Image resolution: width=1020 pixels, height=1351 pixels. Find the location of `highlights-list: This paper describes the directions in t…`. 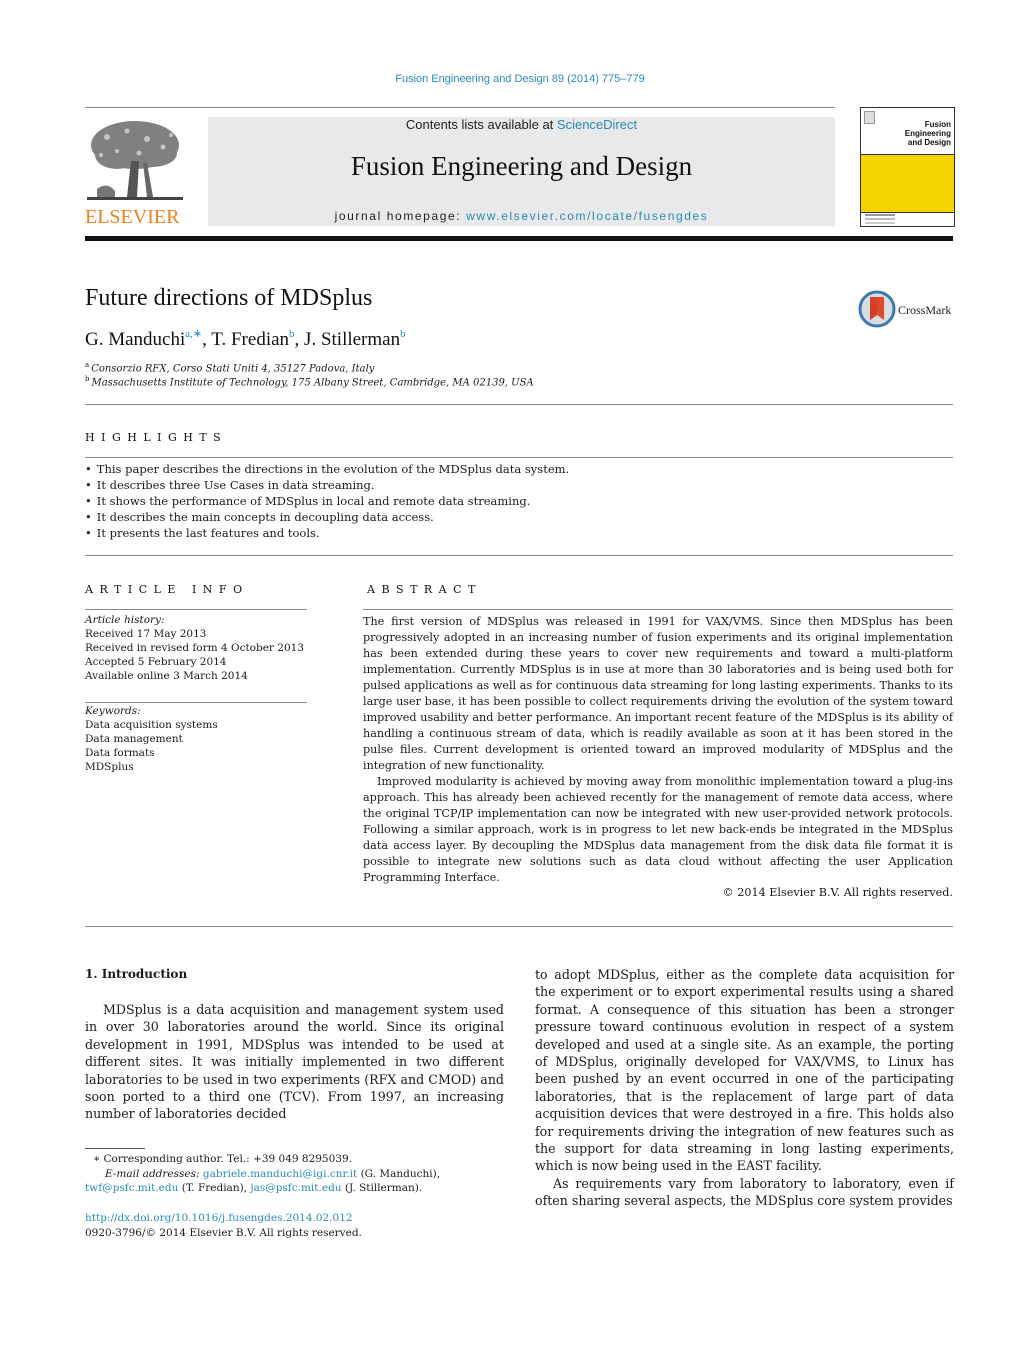

highlights-list: This paper describes the directions in t… is located at coordinates (327, 501).